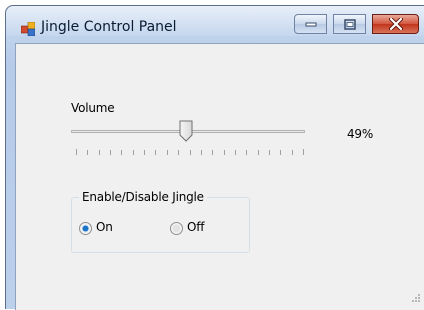 This screenshot has width=424, height=310. What do you see at coordinates (415, 298) in the screenshot?
I see `resize-grip-icon` at bounding box center [415, 298].